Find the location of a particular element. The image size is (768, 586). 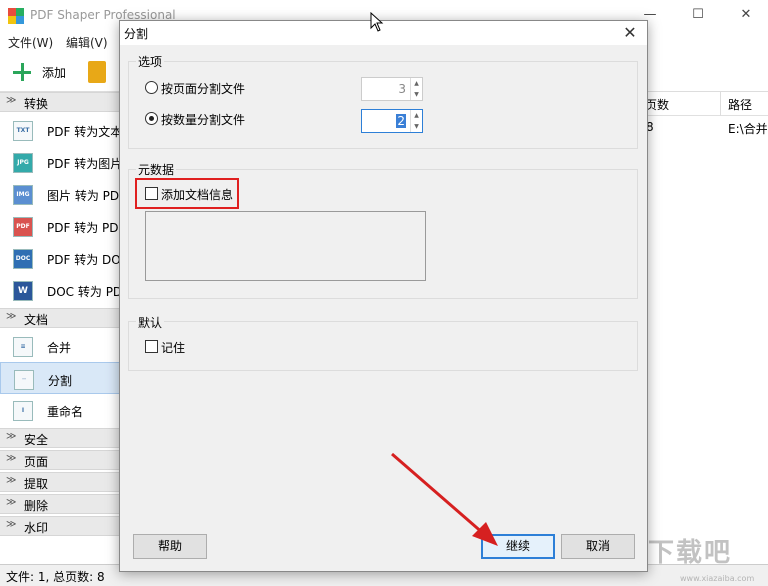

column-pages: 页数 is located at coordinates (657, 104).